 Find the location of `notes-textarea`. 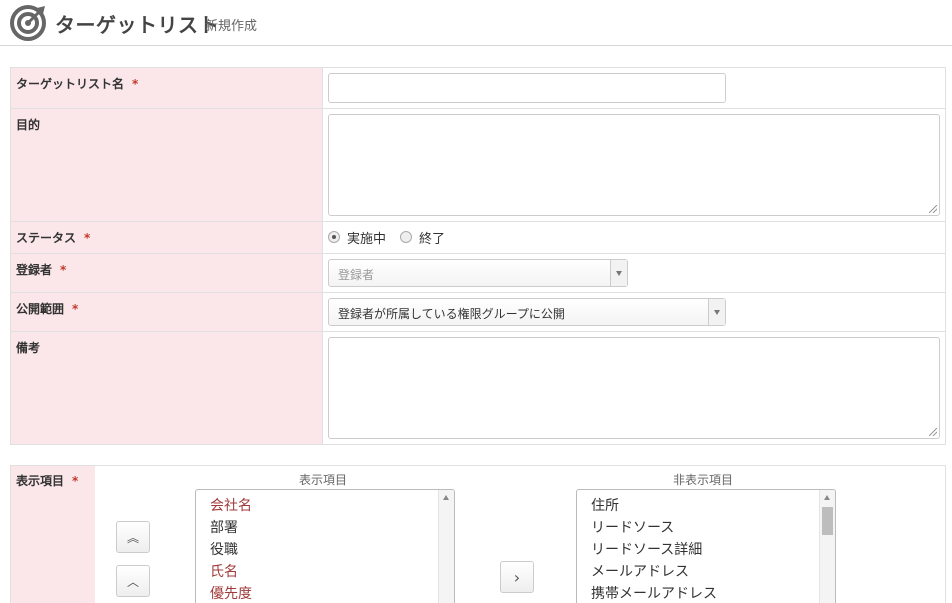

notes-textarea is located at coordinates (634, 388).